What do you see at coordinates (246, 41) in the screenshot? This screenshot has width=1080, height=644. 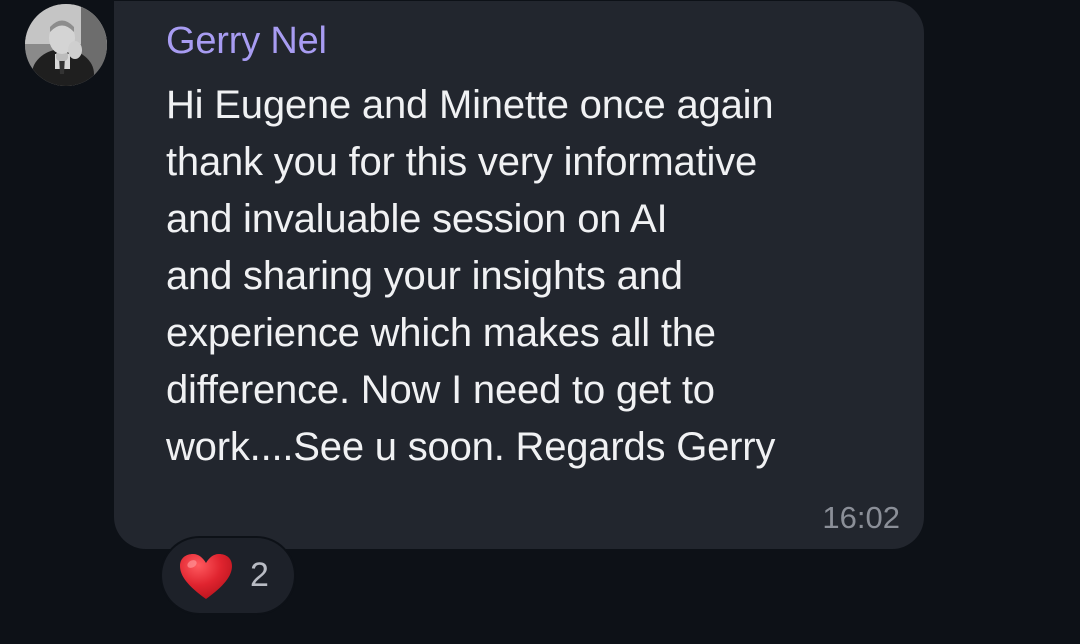 I see `sender-name: Gerry Nel` at bounding box center [246, 41].